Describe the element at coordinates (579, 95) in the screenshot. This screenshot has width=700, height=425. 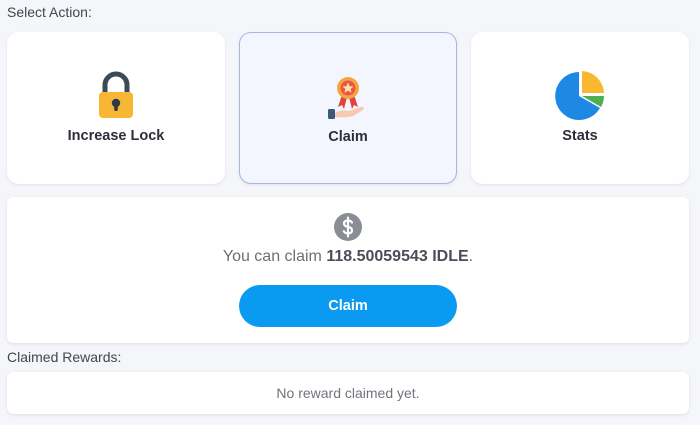
I see `pie-chart-icon` at that location.